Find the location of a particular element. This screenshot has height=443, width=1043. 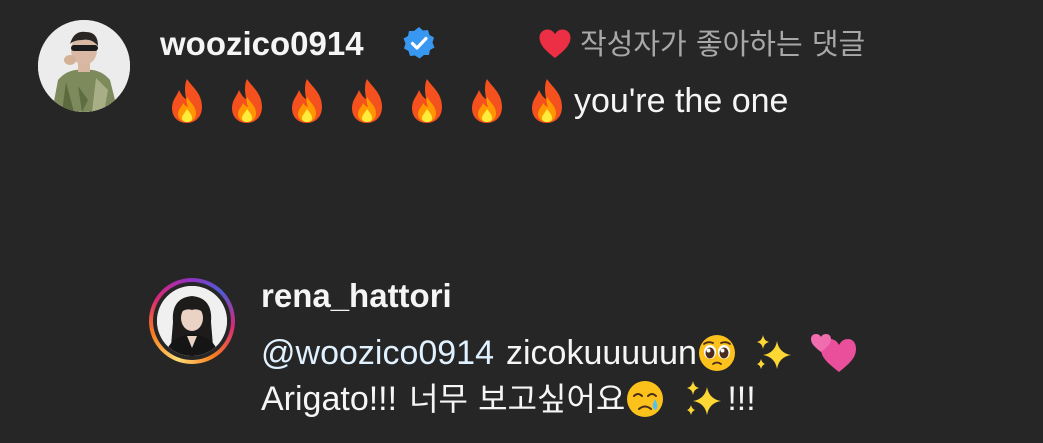

reply-text: zicokuuuuun is located at coordinates (601, 353).